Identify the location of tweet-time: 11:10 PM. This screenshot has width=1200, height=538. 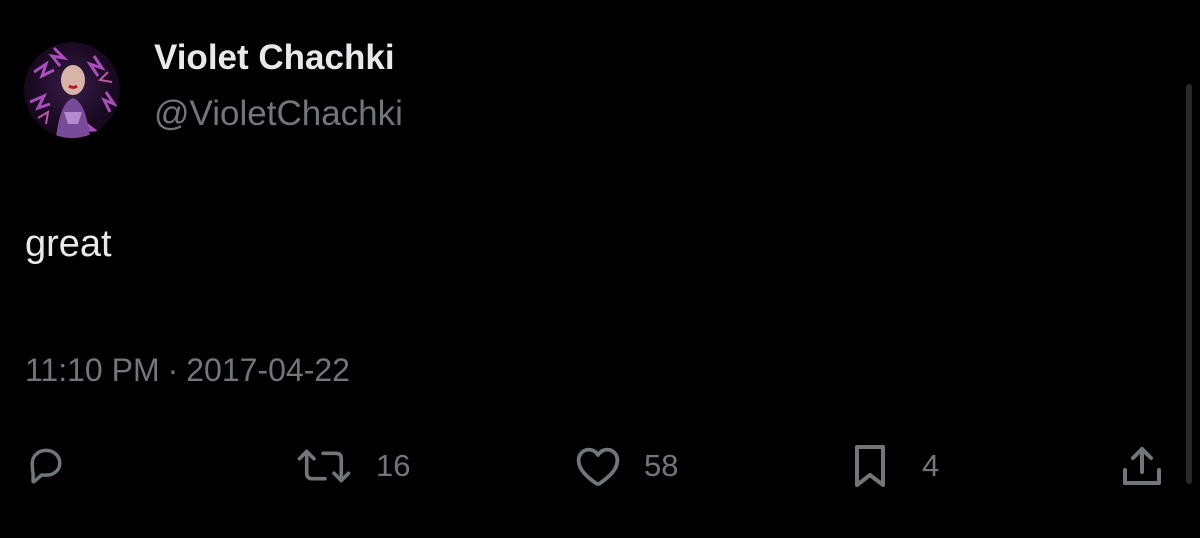
(92, 370).